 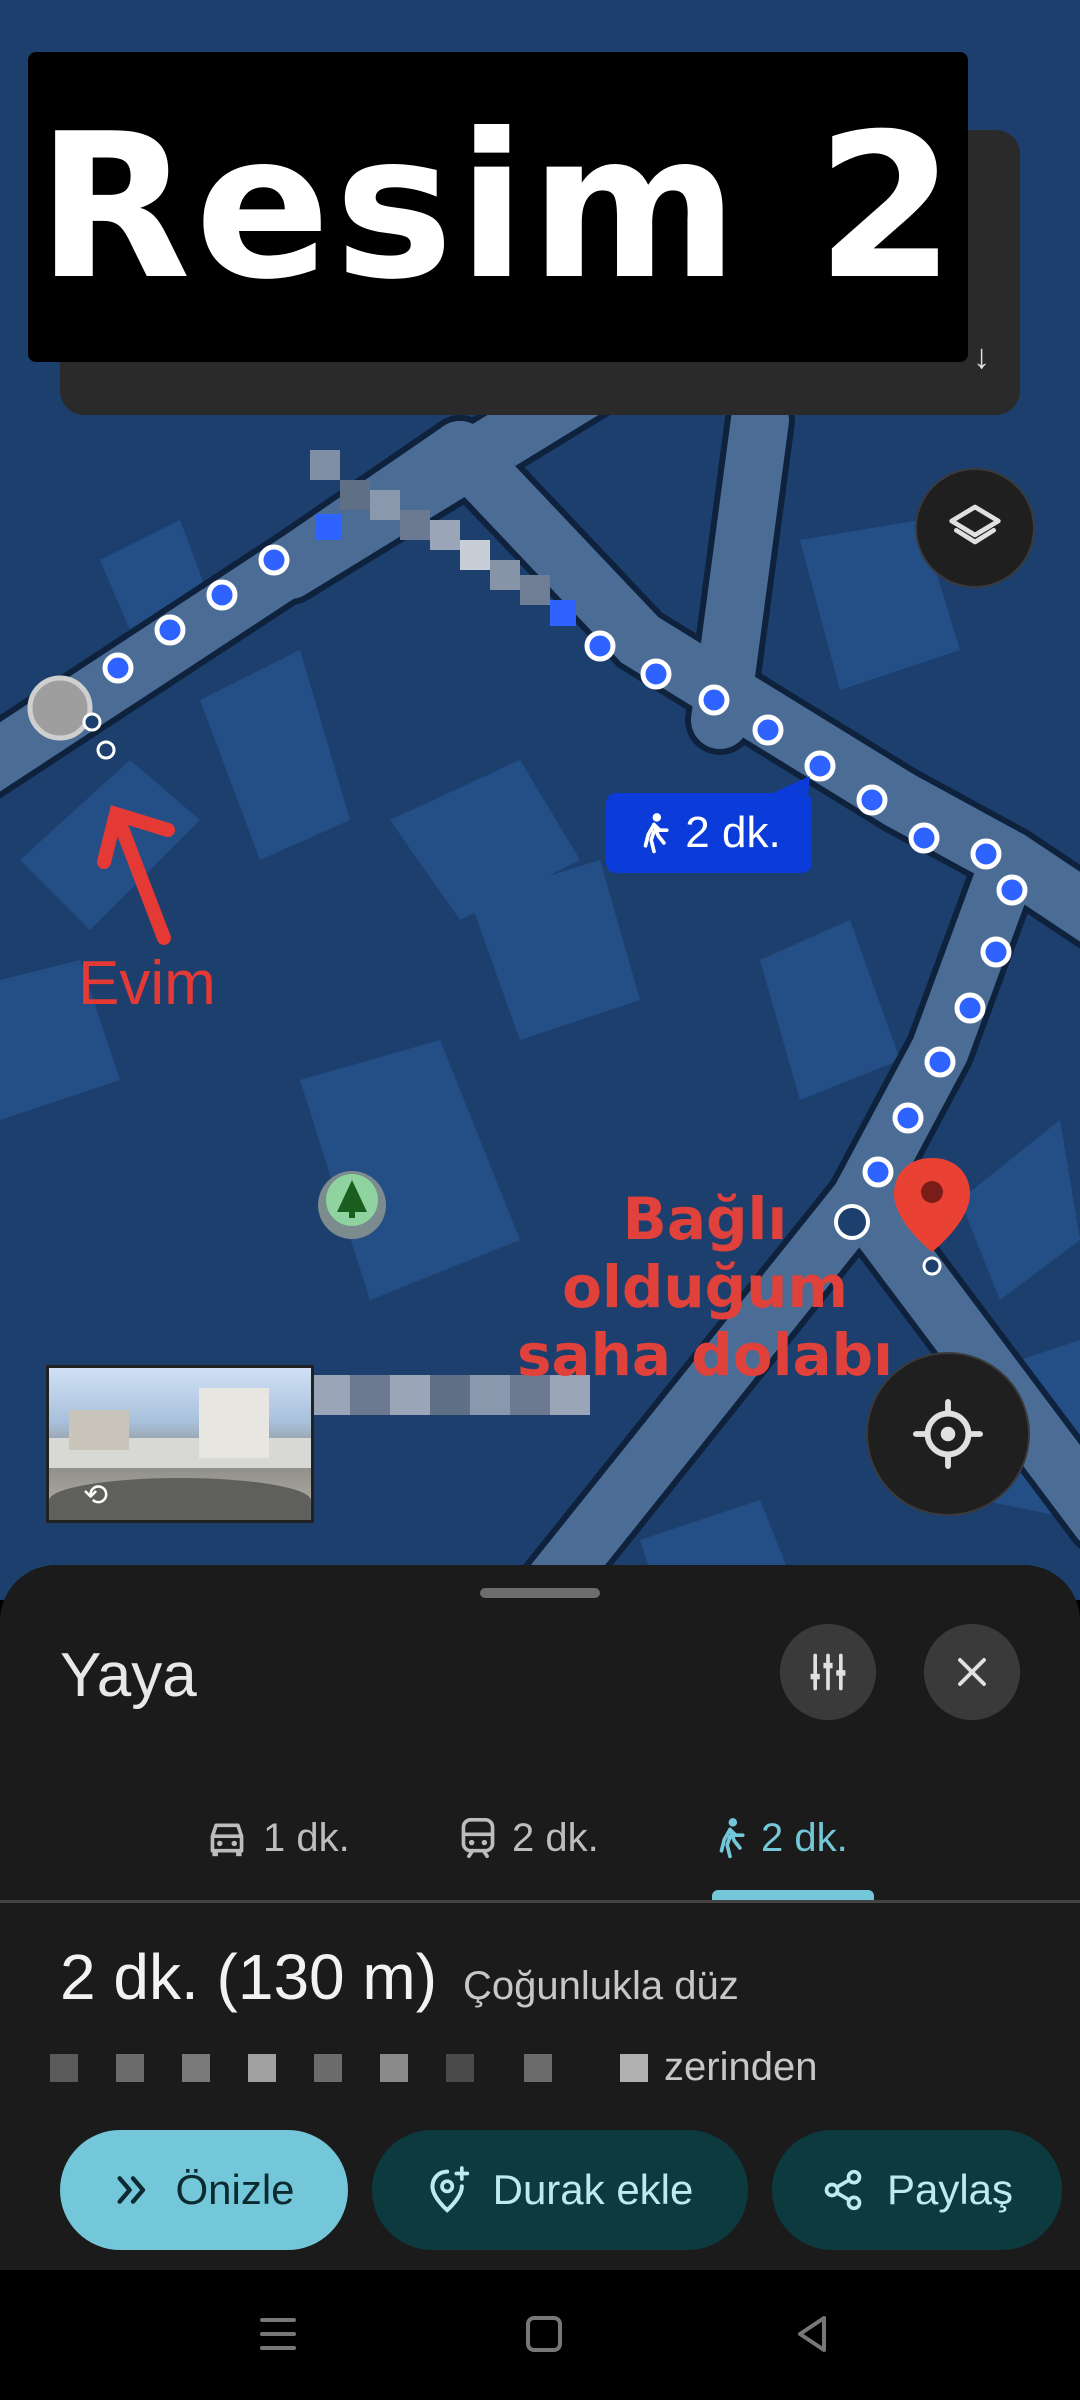 What do you see at coordinates (555, 1837) in the screenshot?
I see `tab-transit-label: 2 dk.` at bounding box center [555, 1837].